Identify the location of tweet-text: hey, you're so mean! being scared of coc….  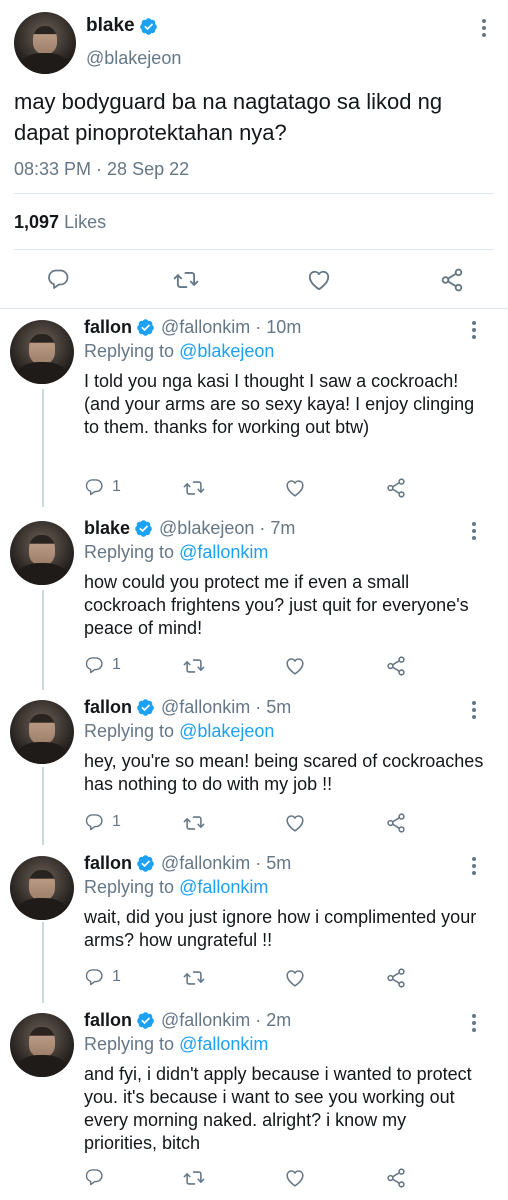
(284, 772).